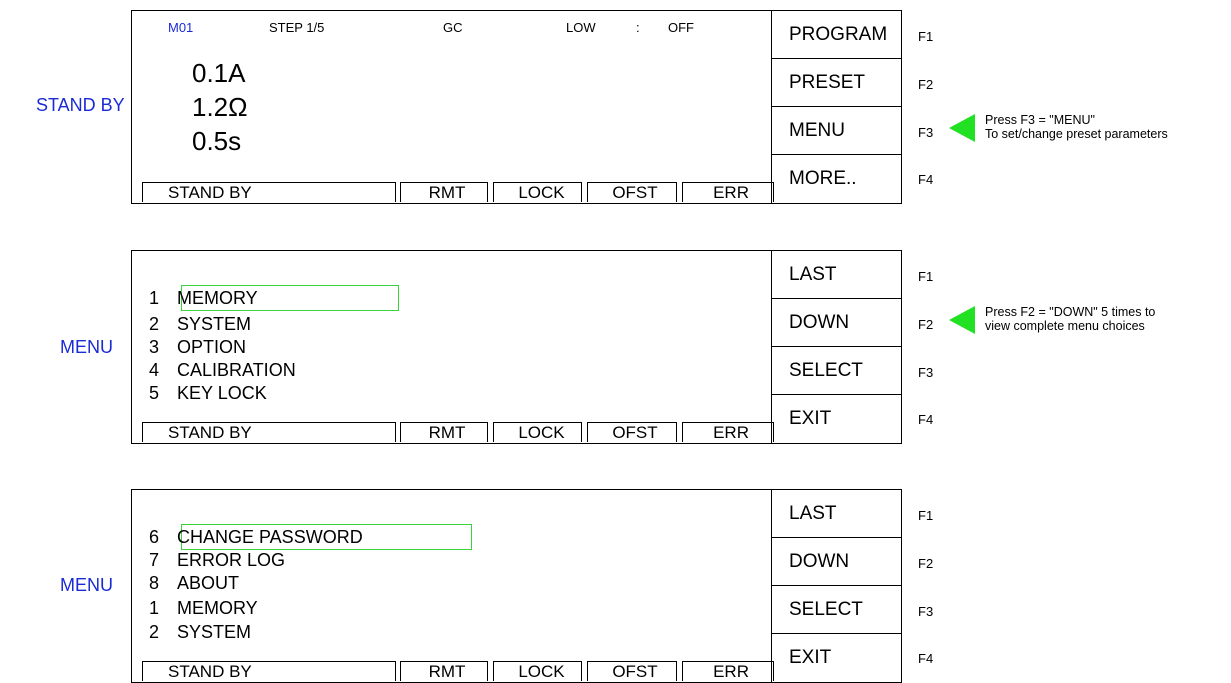 The height and width of the screenshot is (683, 1231). What do you see at coordinates (181, 27) in the screenshot?
I see `memory-indicator: M01` at bounding box center [181, 27].